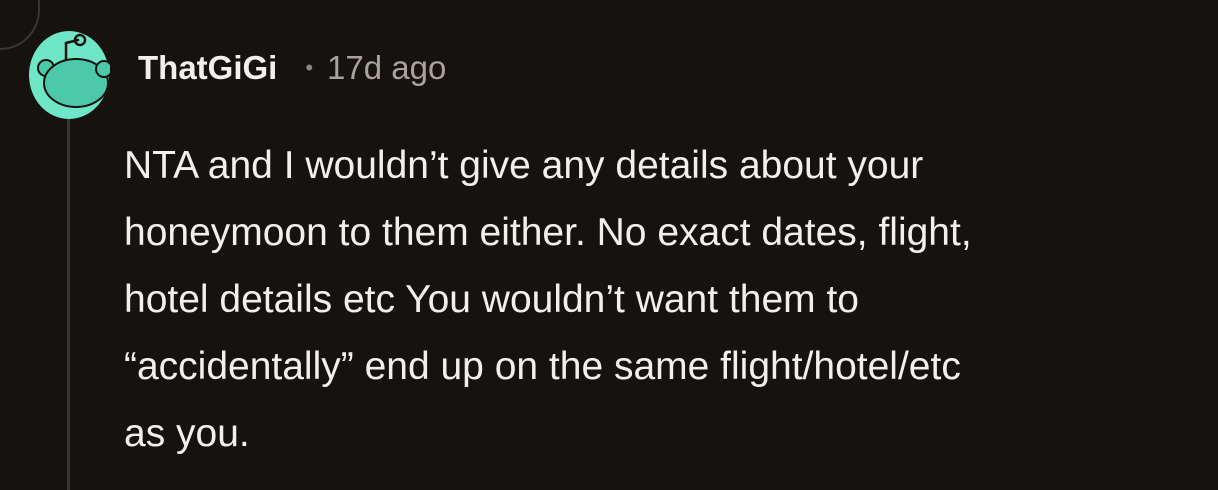 This screenshot has height=490, width=1218. I want to click on snoo-avatar-icon, so click(69, 75).